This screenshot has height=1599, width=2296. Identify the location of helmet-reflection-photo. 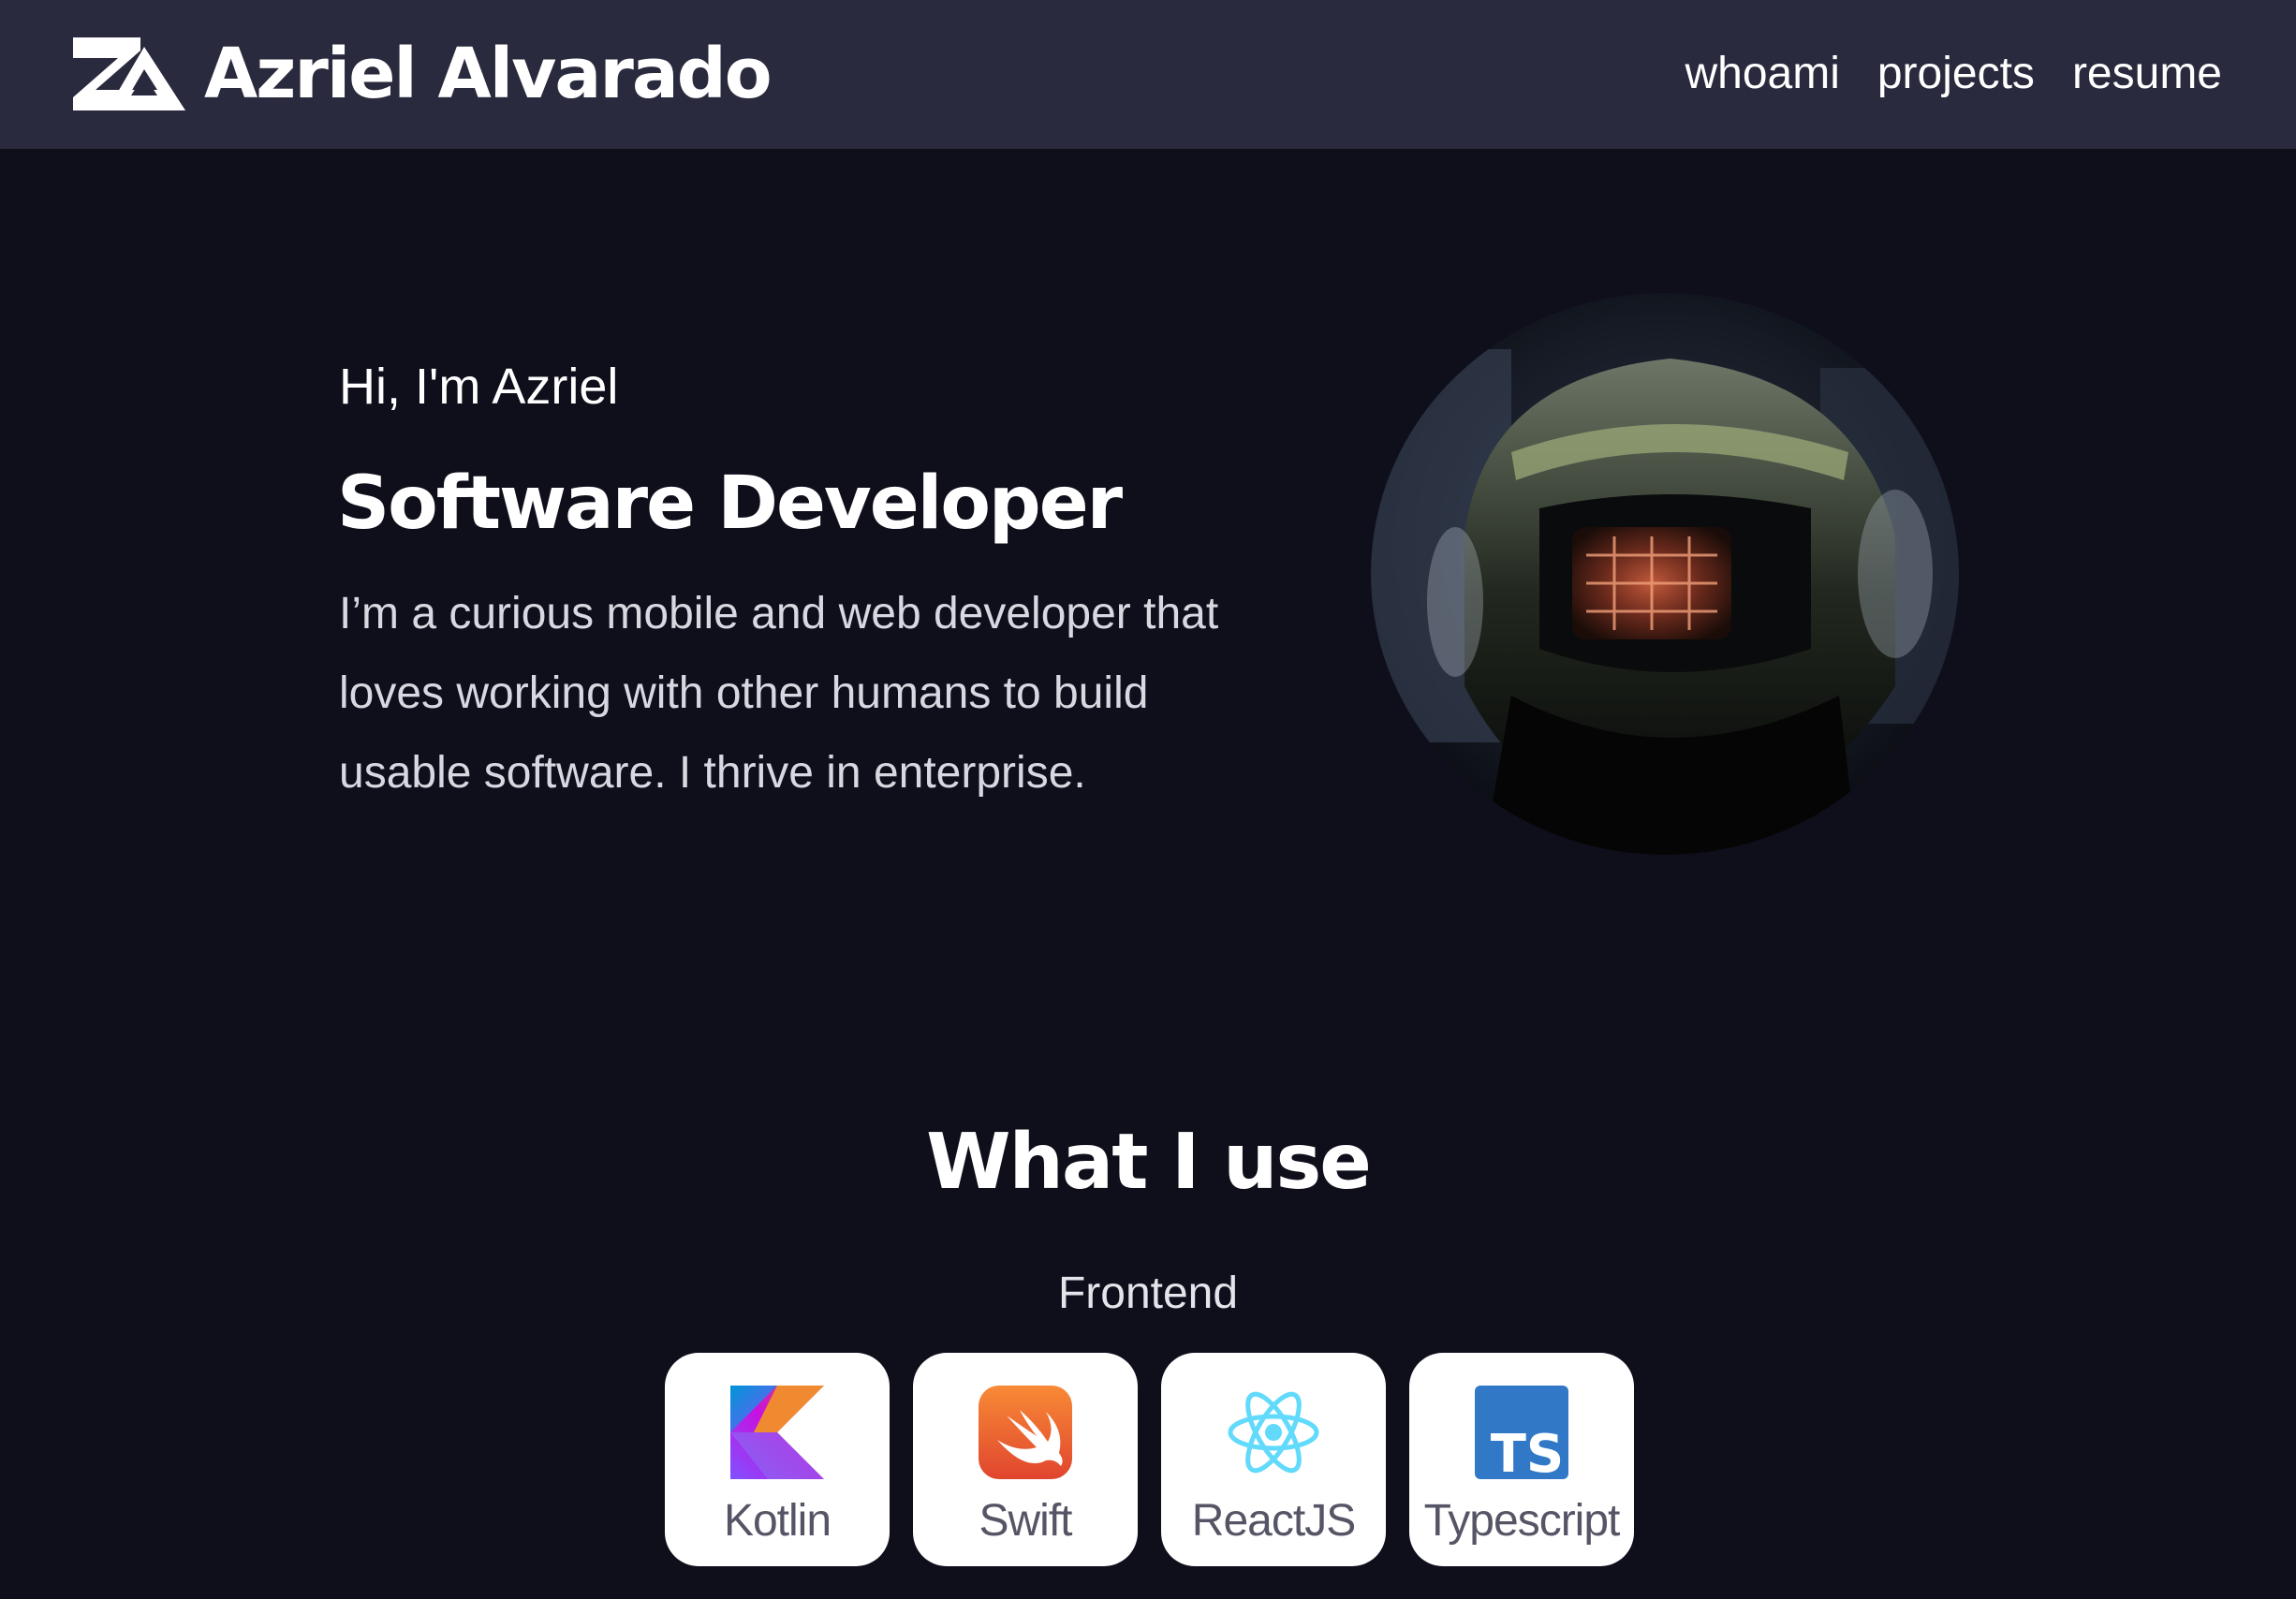
(1665, 574).